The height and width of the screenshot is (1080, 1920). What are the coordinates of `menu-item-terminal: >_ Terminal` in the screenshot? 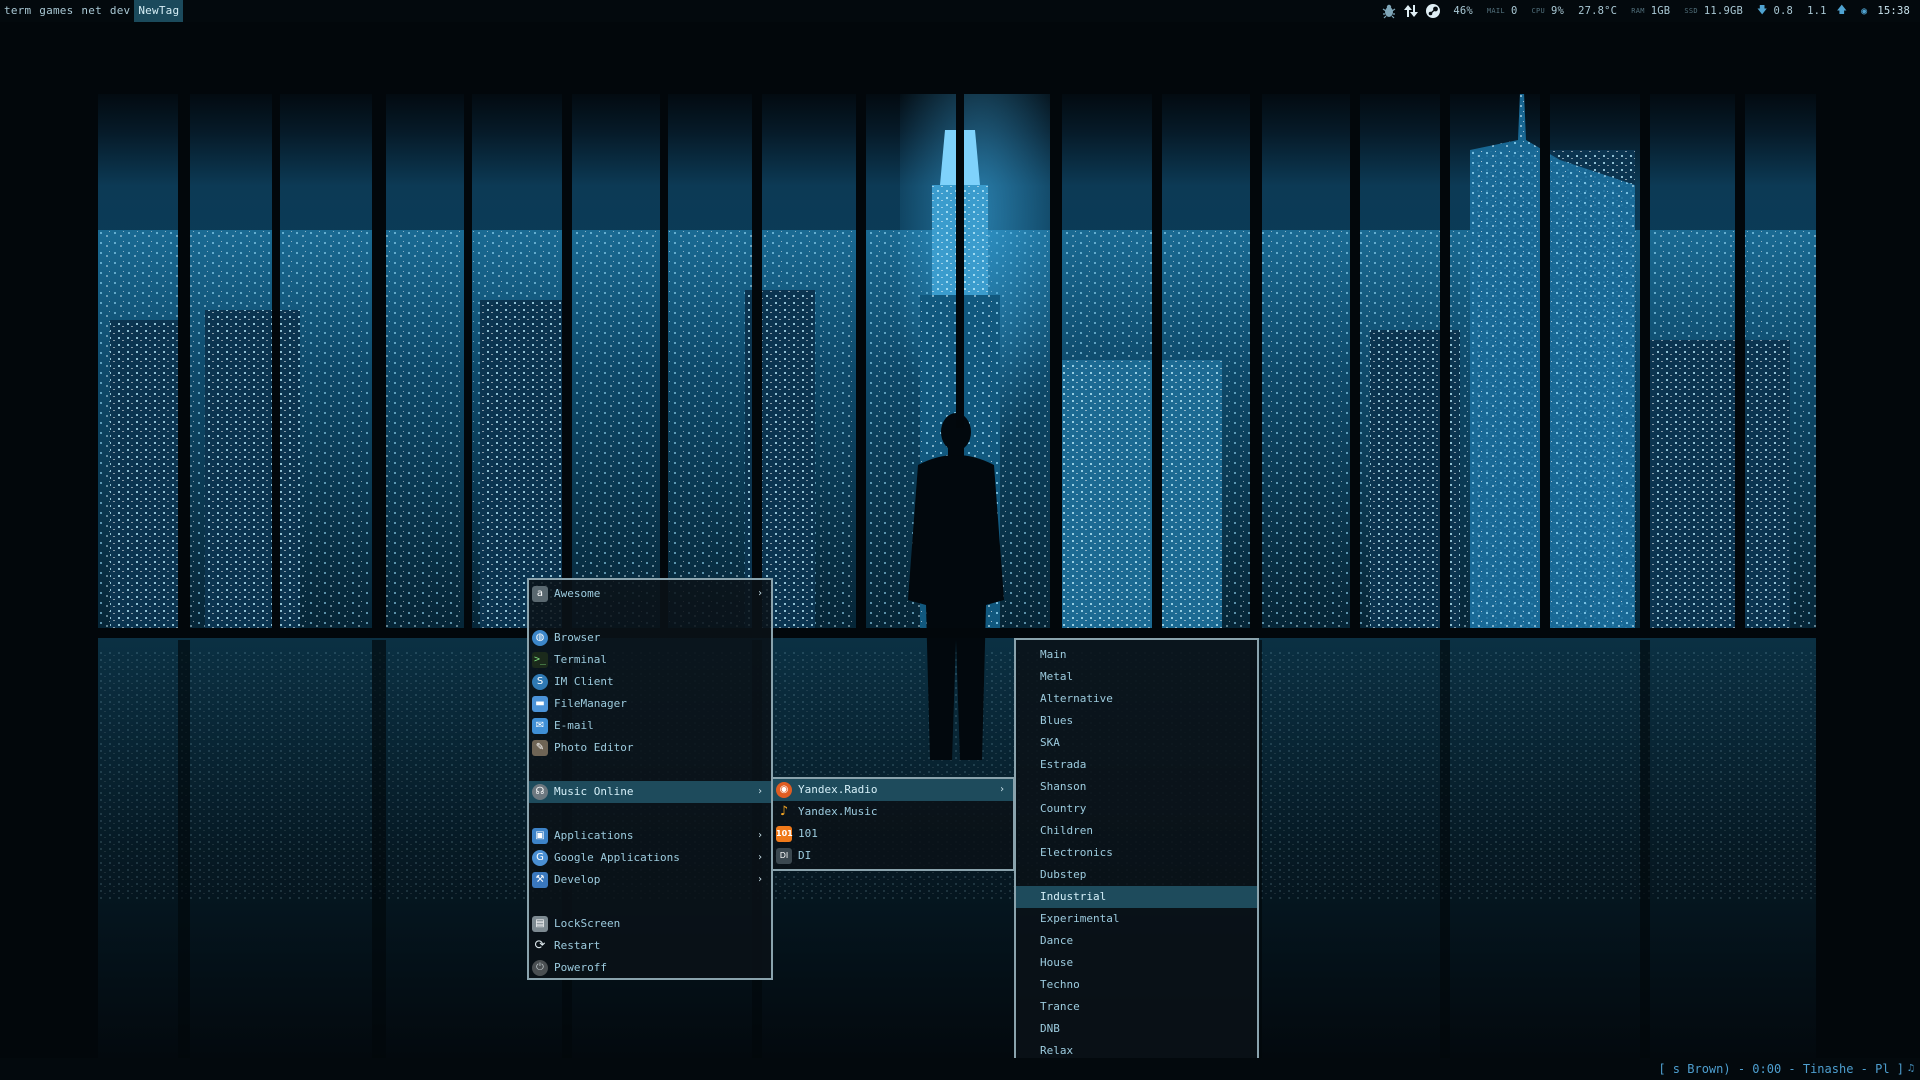 It's located at (650, 660).